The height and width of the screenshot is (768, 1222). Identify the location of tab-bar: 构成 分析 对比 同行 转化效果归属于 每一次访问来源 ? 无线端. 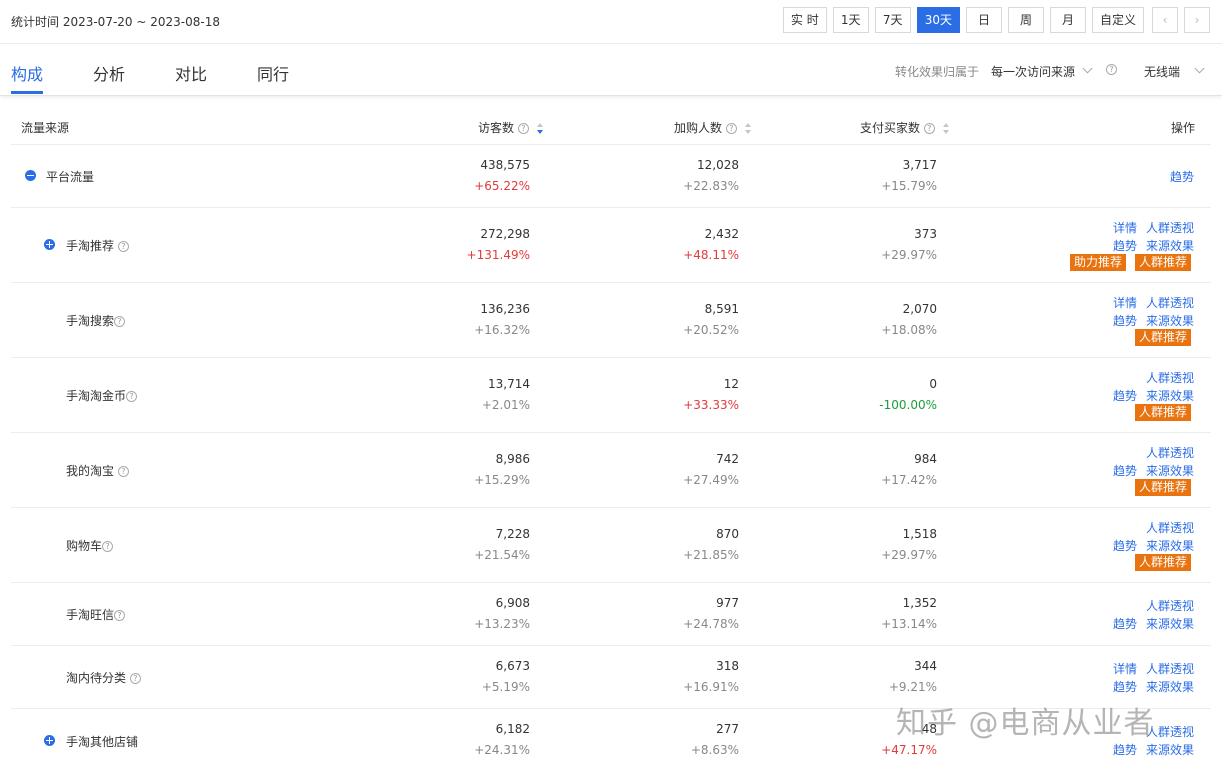
(611, 70).